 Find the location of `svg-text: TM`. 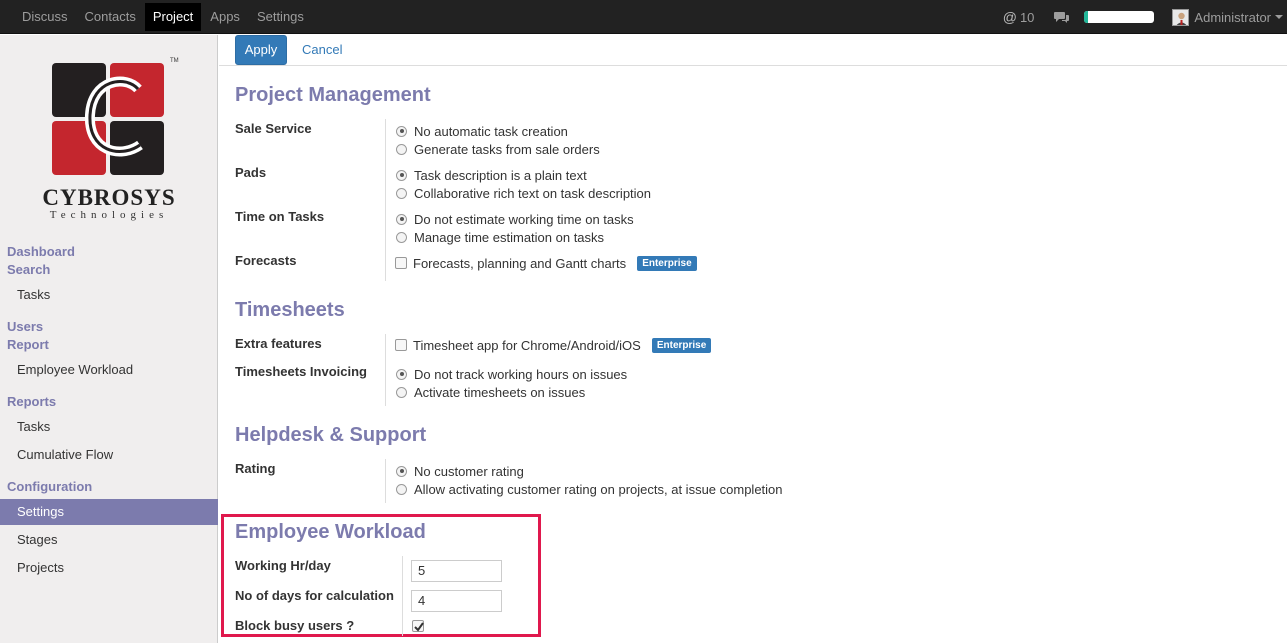

svg-text: TM is located at coordinates (174, 61).